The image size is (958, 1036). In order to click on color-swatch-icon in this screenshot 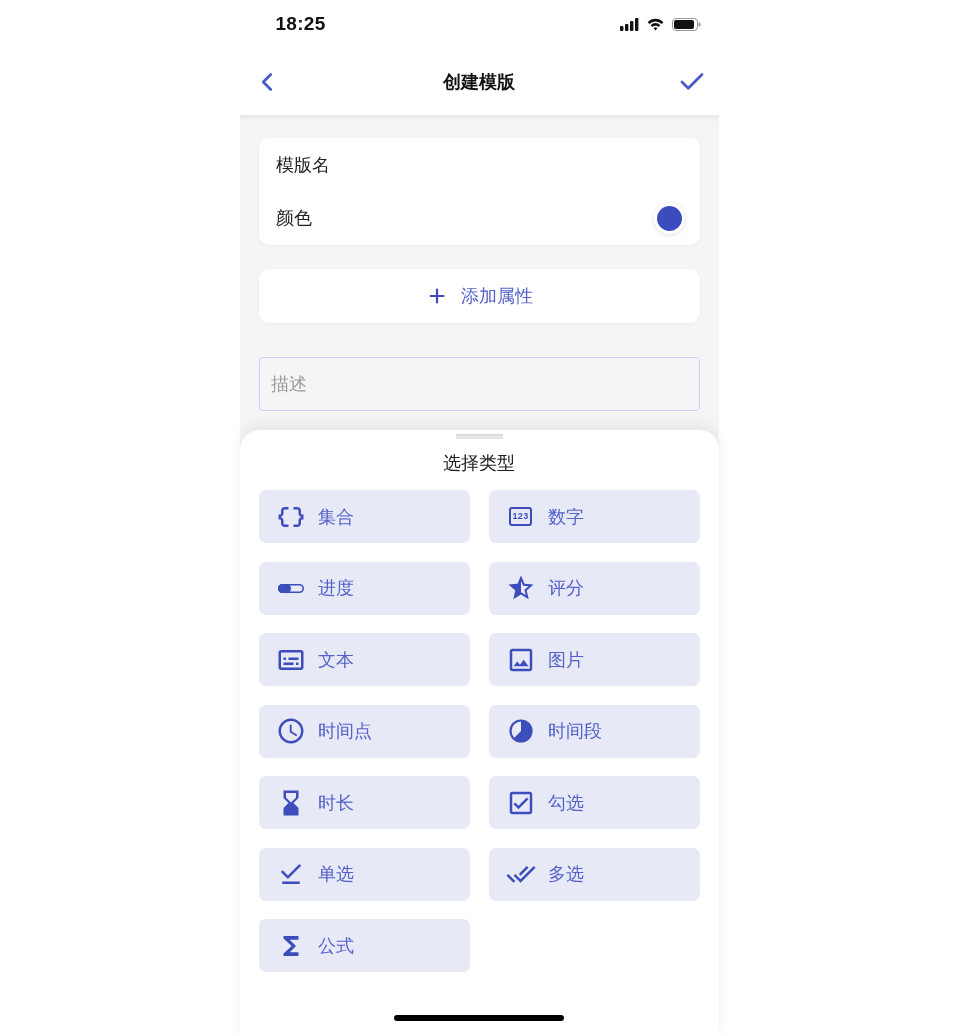, I will do `click(669, 218)`.